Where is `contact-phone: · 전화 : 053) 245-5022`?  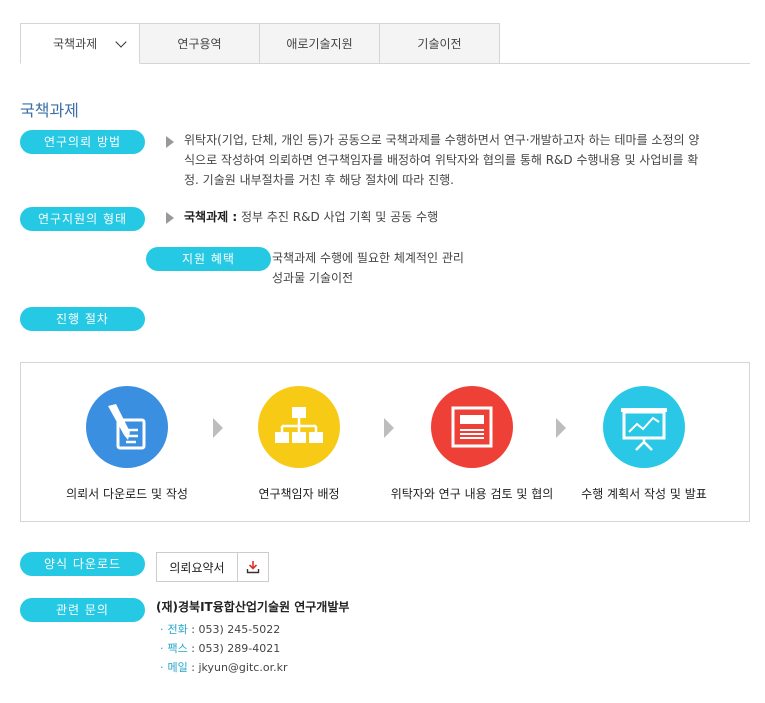
contact-phone: · 전화 : 053) 245-5022 is located at coordinates (220, 629).